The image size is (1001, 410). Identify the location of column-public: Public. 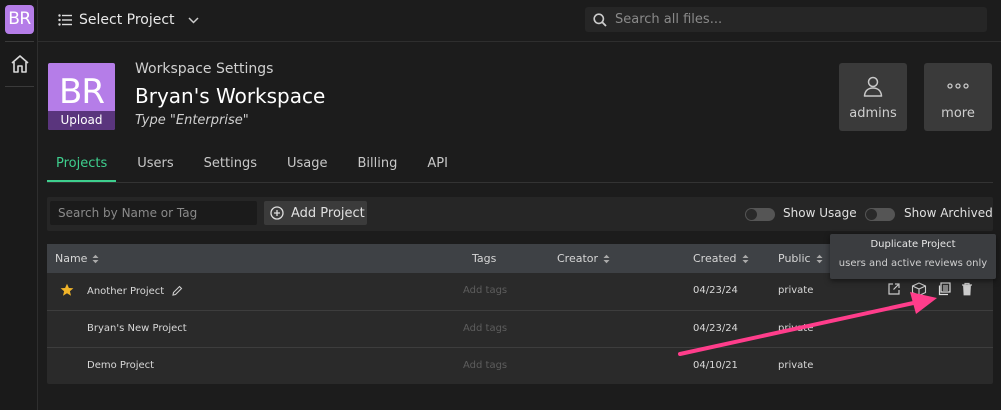
(800, 258).